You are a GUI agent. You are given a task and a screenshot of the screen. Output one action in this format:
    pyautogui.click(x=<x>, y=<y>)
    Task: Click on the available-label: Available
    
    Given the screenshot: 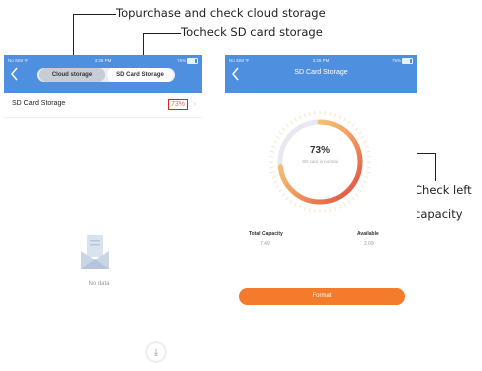 What is the action you would take?
    pyautogui.click(x=368, y=234)
    